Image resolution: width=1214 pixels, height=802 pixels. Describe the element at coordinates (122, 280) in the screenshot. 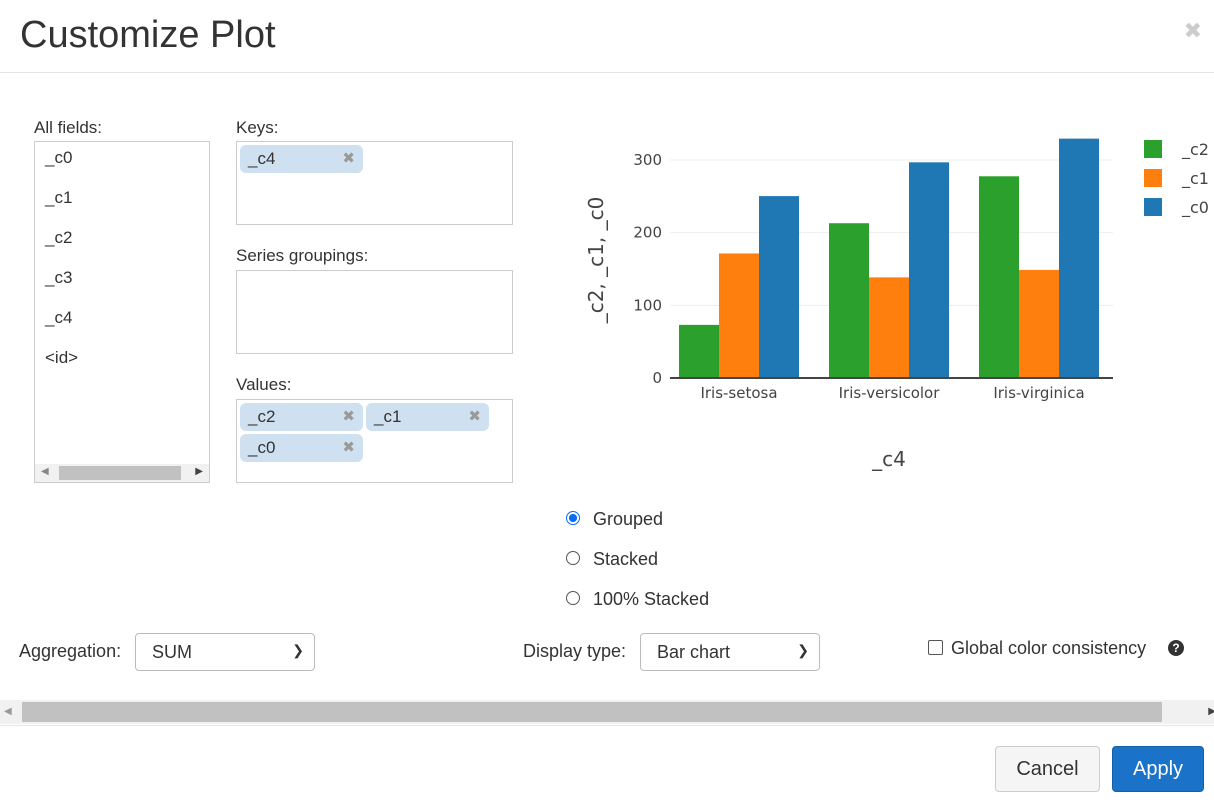

I see `field-item: _c3` at that location.